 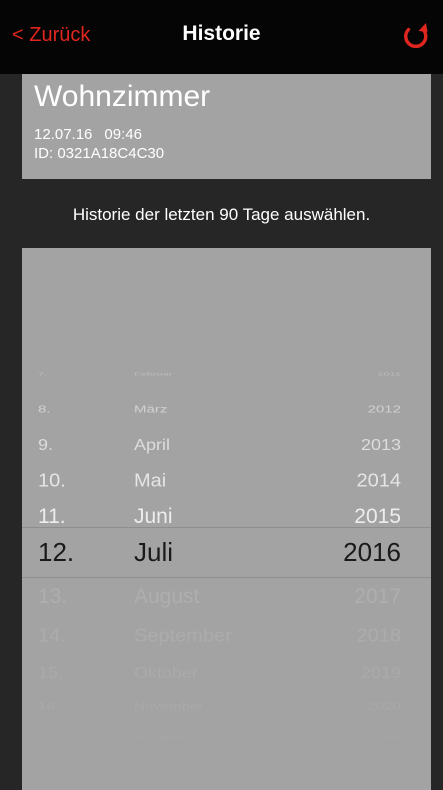 What do you see at coordinates (183, 636) in the screenshot?
I see `picker-month: September` at bounding box center [183, 636].